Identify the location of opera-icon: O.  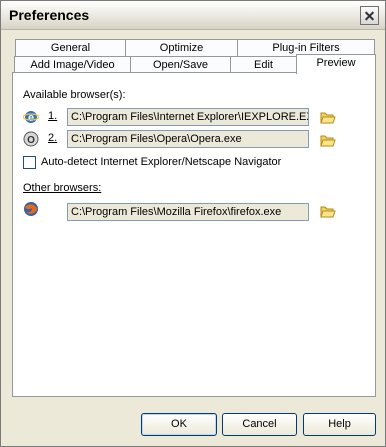
(31, 139).